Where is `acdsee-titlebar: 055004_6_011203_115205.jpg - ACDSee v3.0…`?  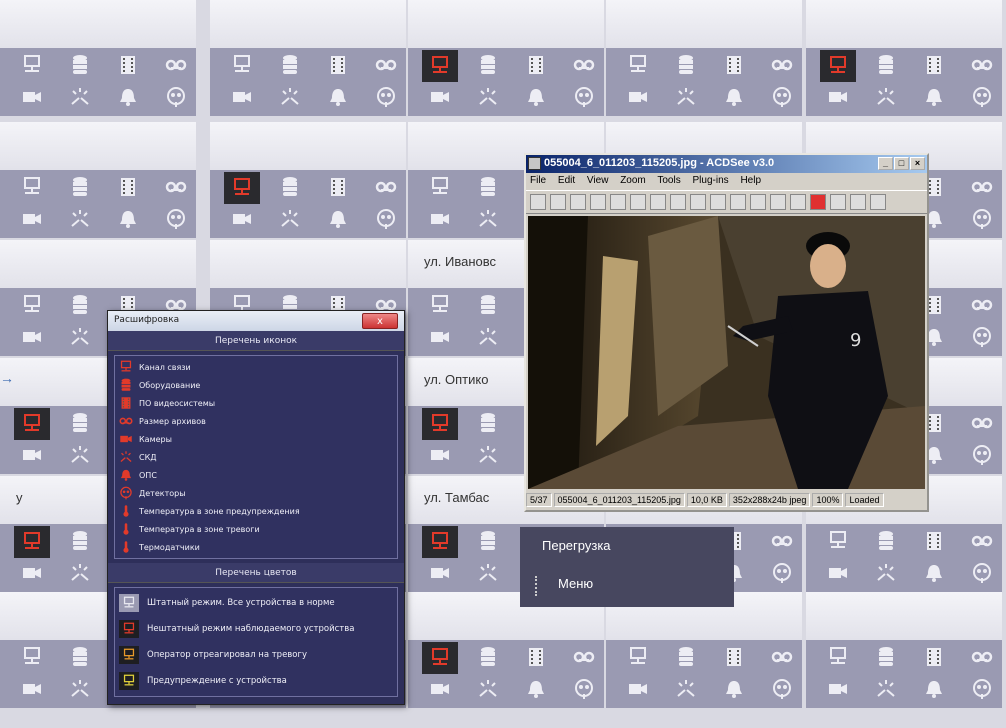
acdsee-titlebar: 055004_6_011203_115205.jpg - ACDSee v3.0… is located at coordinates (726, 164).